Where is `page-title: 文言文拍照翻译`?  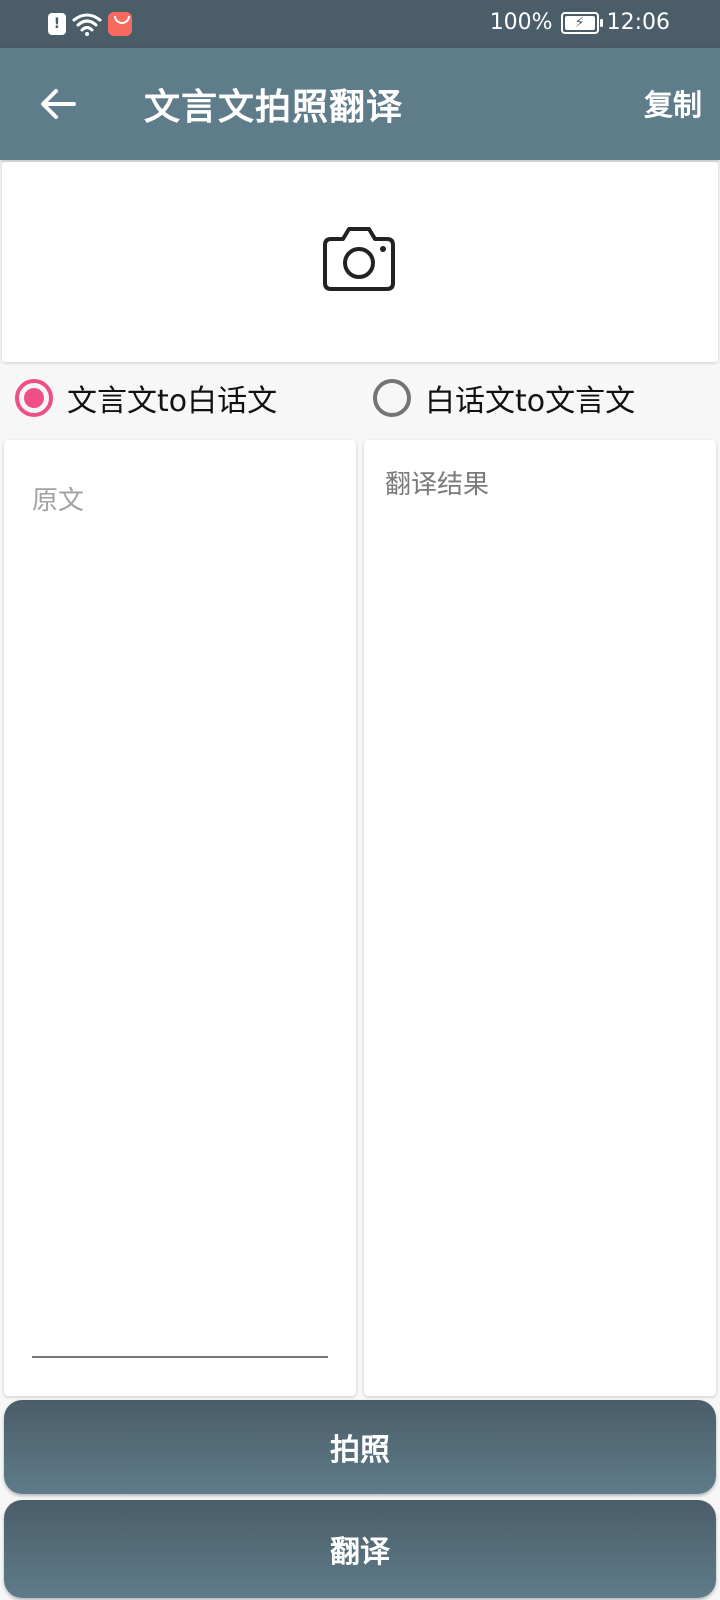 page-title: 文言文拍照翻译 is located at coordinates (274, 107).